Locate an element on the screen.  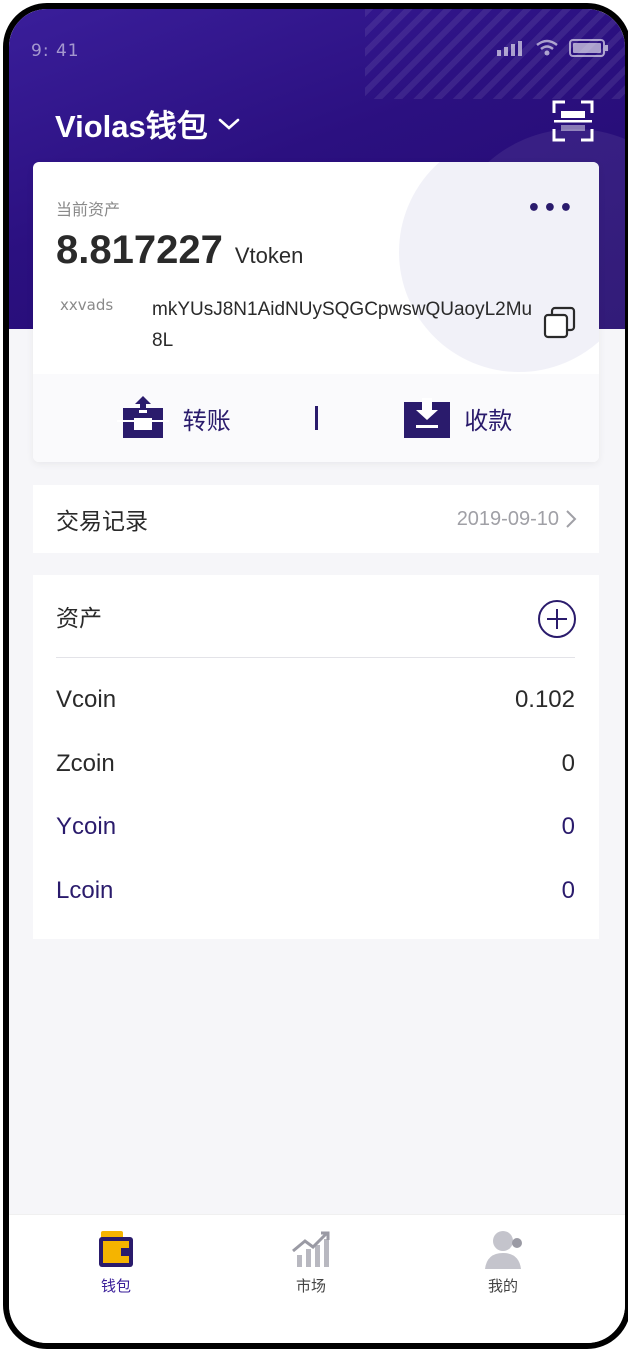
transfer-icon is located at coordinates (142, 417).